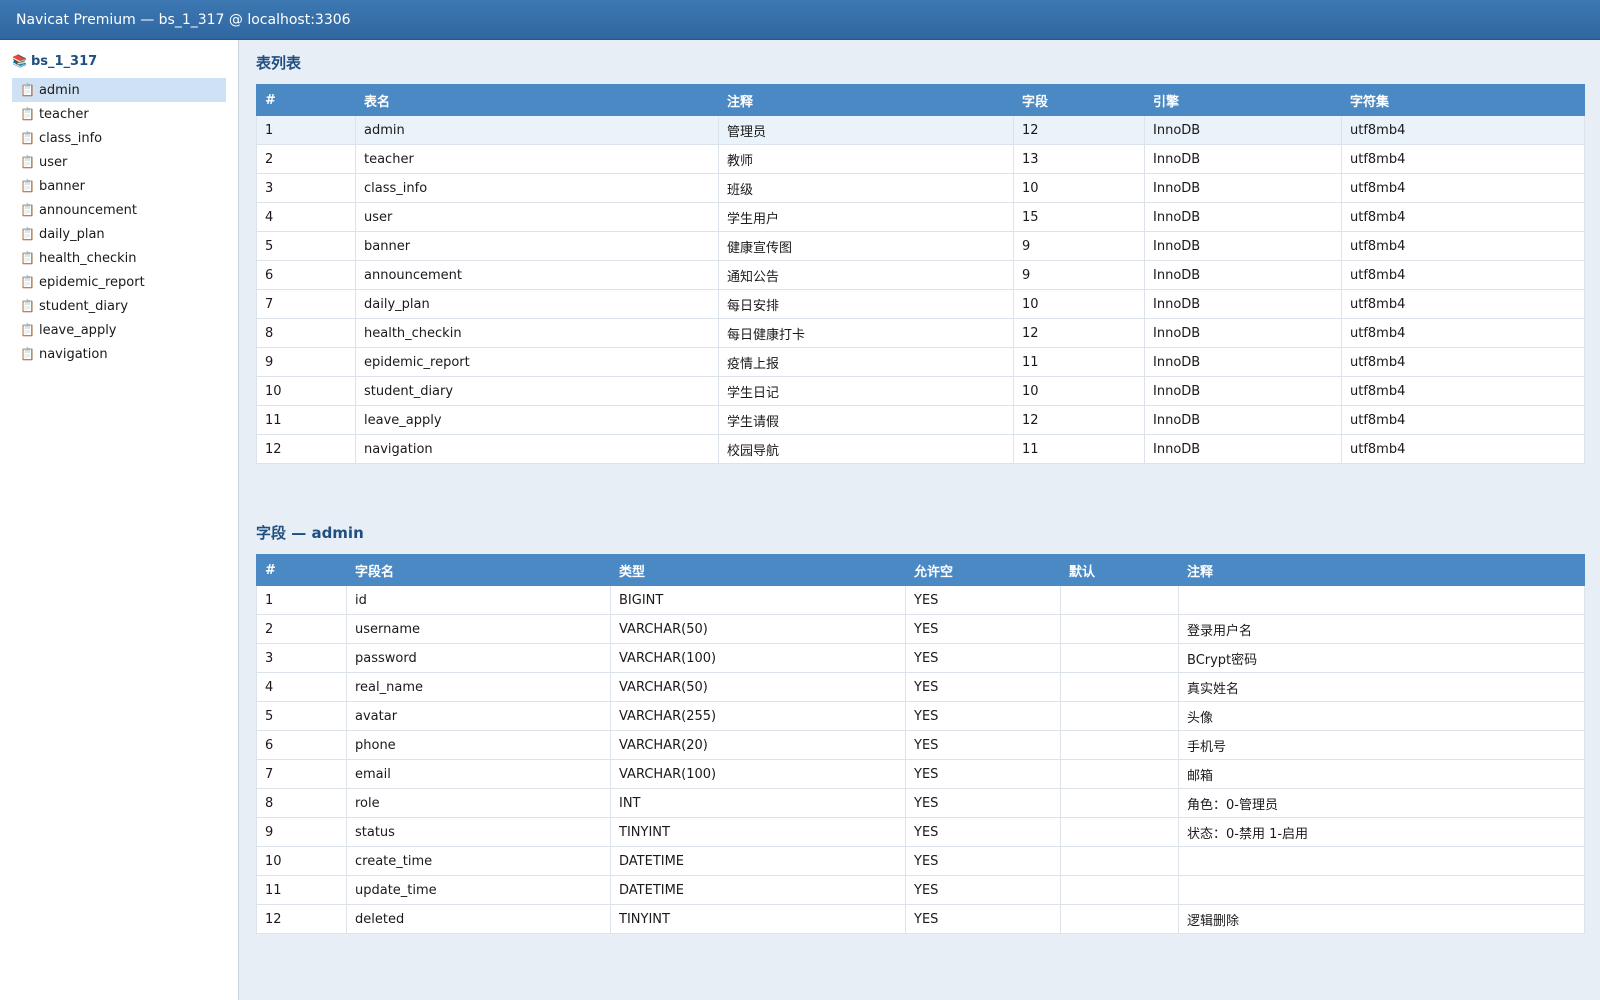  Describe the element at coordinates (1079, 188) in the screenshot. I see `tables-table-cell: 10` at that location.